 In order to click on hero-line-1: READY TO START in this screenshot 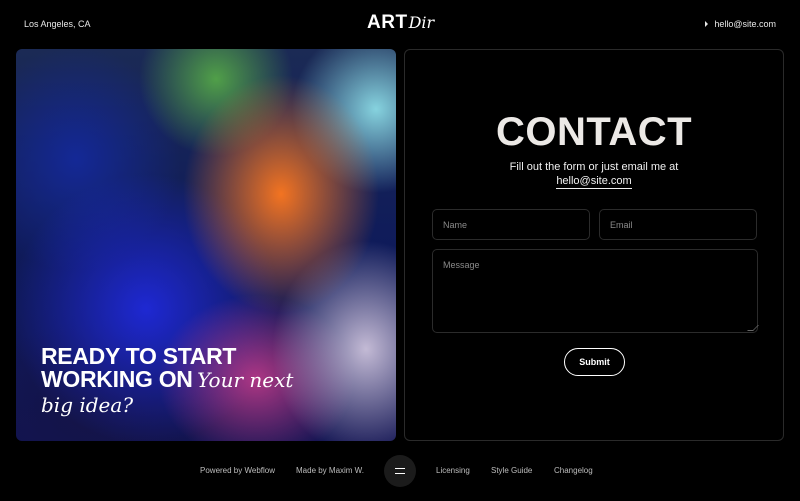, I will do `click(139, 356)`.